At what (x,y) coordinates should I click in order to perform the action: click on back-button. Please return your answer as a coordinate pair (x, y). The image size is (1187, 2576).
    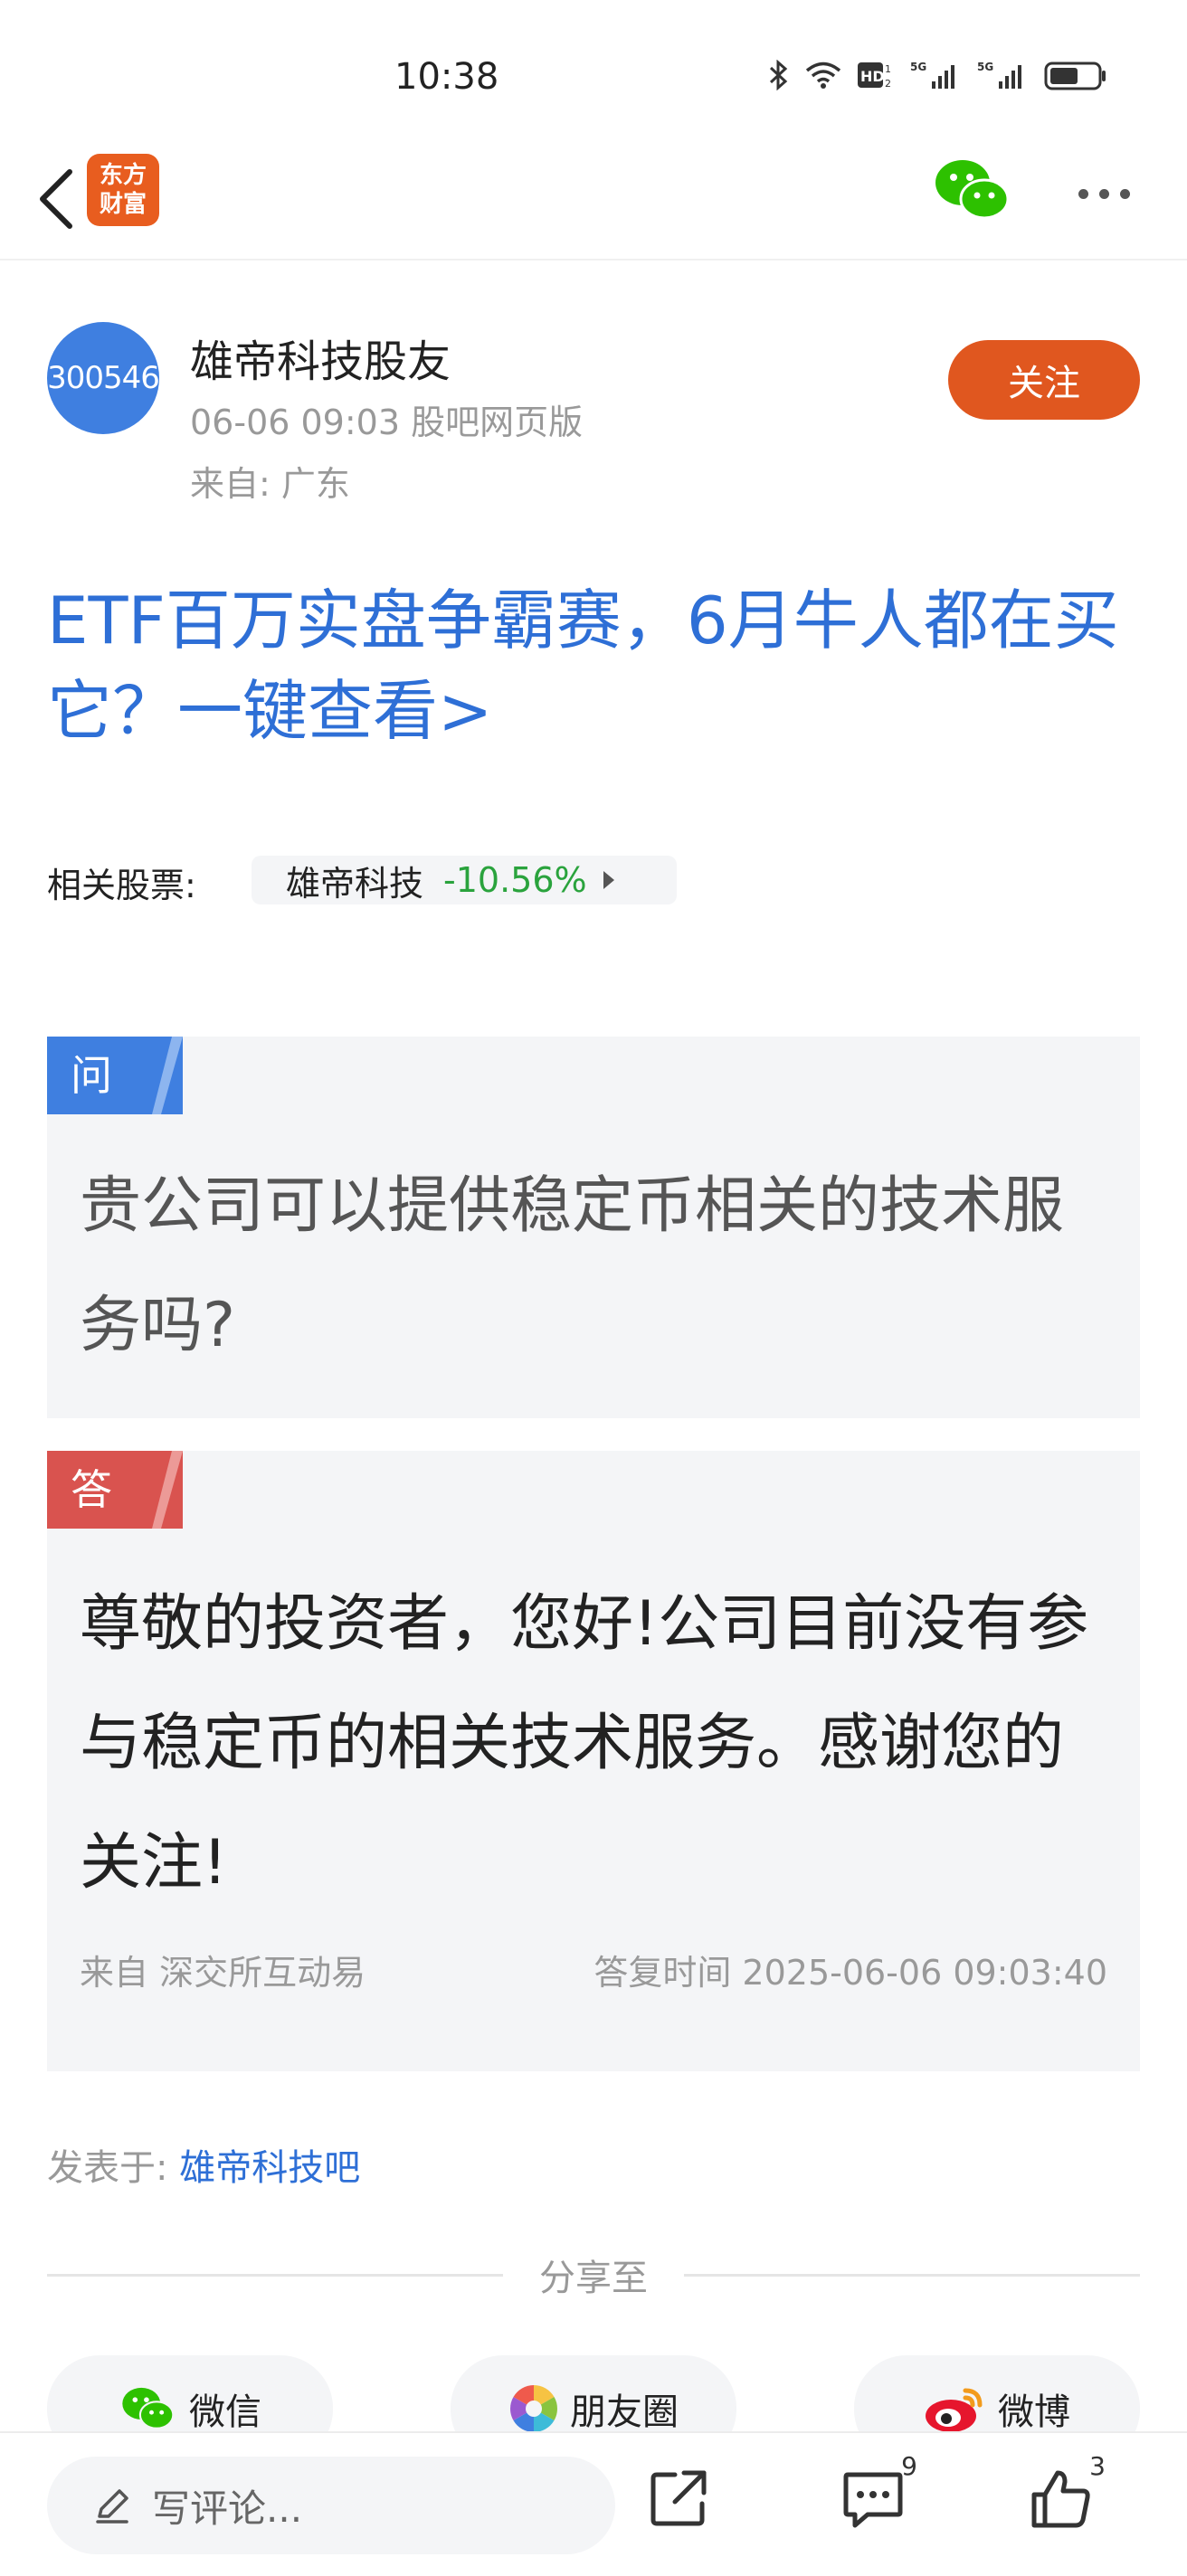
    Looking at the image, I should click on (55, 199).